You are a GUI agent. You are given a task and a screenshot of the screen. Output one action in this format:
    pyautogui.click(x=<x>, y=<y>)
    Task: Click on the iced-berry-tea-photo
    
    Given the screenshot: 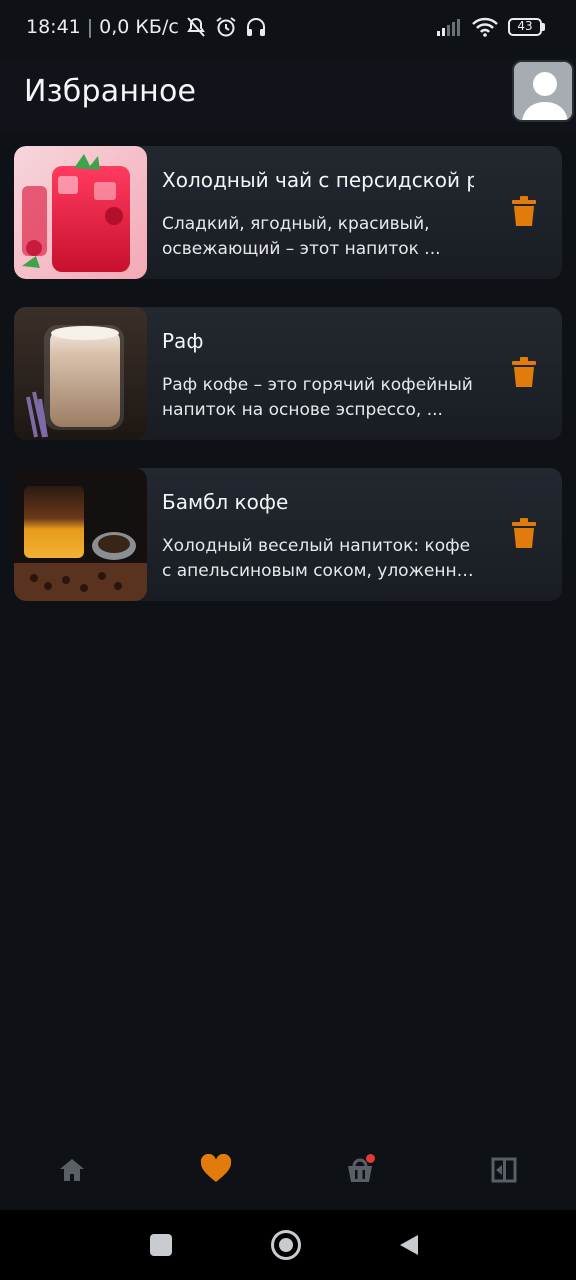 What is the action you would take?
    pyautogui.click(x=80, y=212)
    